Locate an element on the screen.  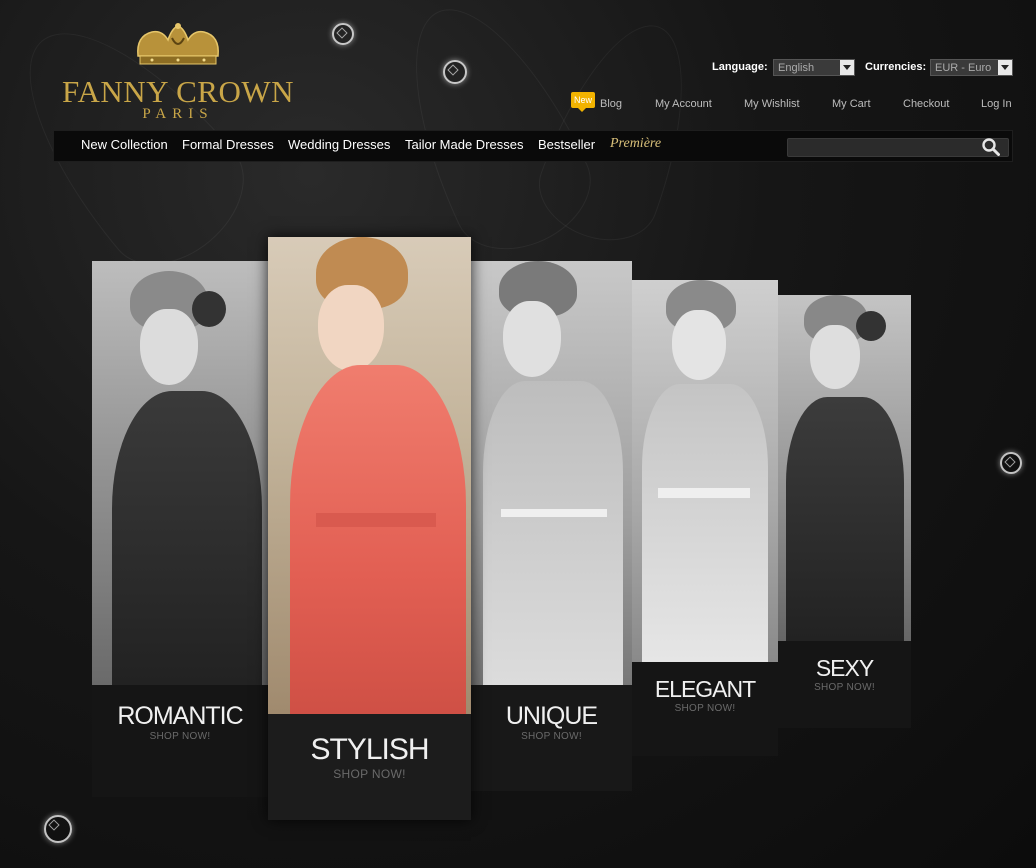
checkout-link: Checkout is located at coordinates (926, 104).